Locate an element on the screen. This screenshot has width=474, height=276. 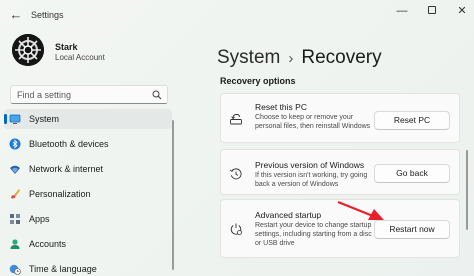
advanced-startup-icon is located at coordinates (236, 229).